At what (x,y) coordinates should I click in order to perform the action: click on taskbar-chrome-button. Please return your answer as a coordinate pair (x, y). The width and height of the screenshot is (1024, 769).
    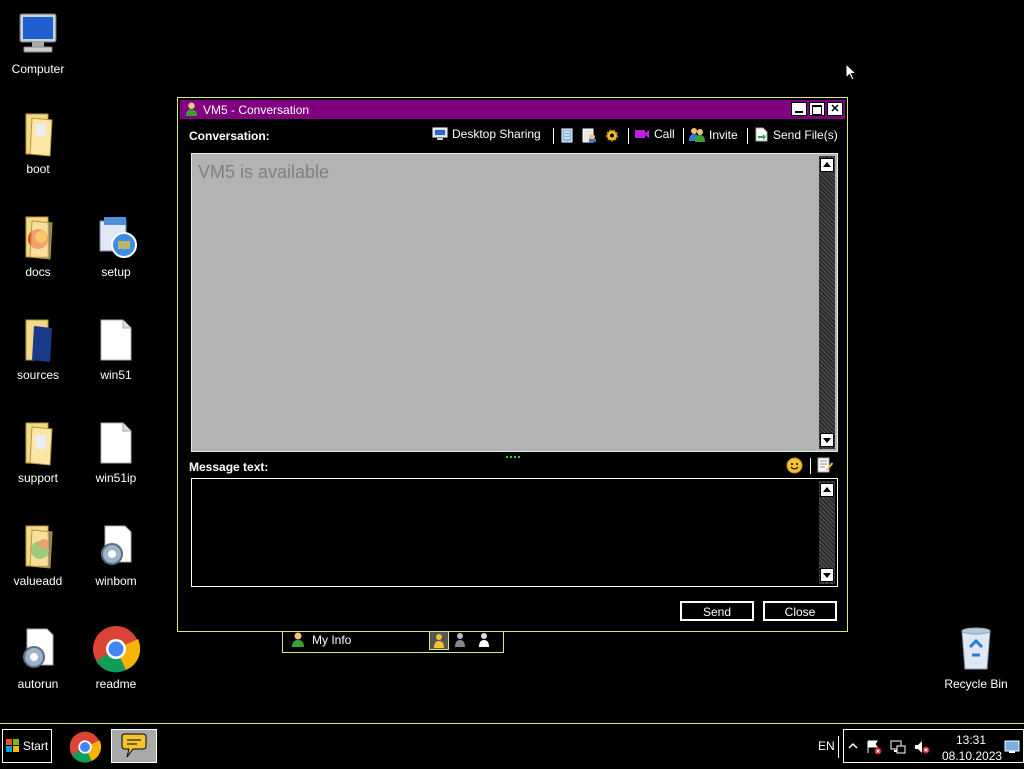
    Looking at the image, I should click on (85, 747).